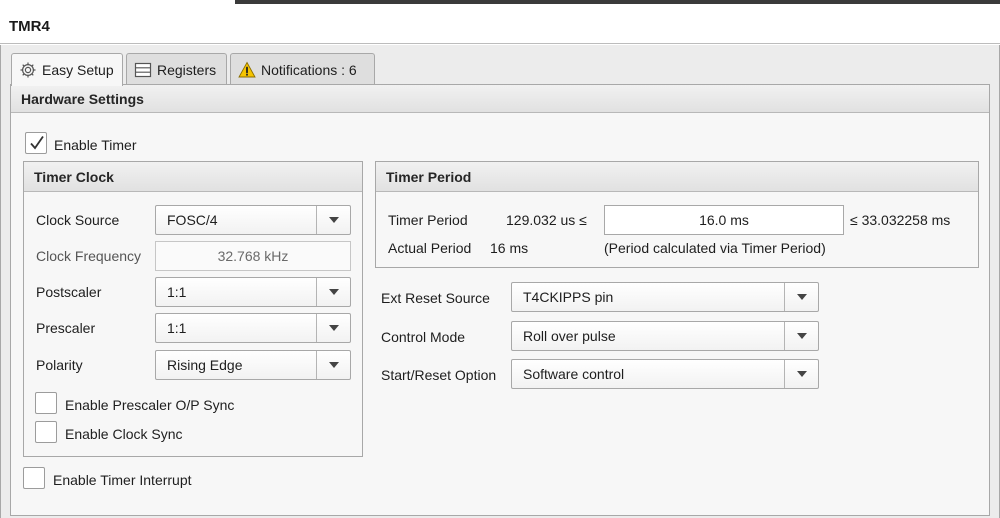 The width and height of the screenshot is (1000, 518). Describe the element at coordinates (309, 69) in the screenshot. I see `tab-notifications-label: Notifications : 6` at that location.